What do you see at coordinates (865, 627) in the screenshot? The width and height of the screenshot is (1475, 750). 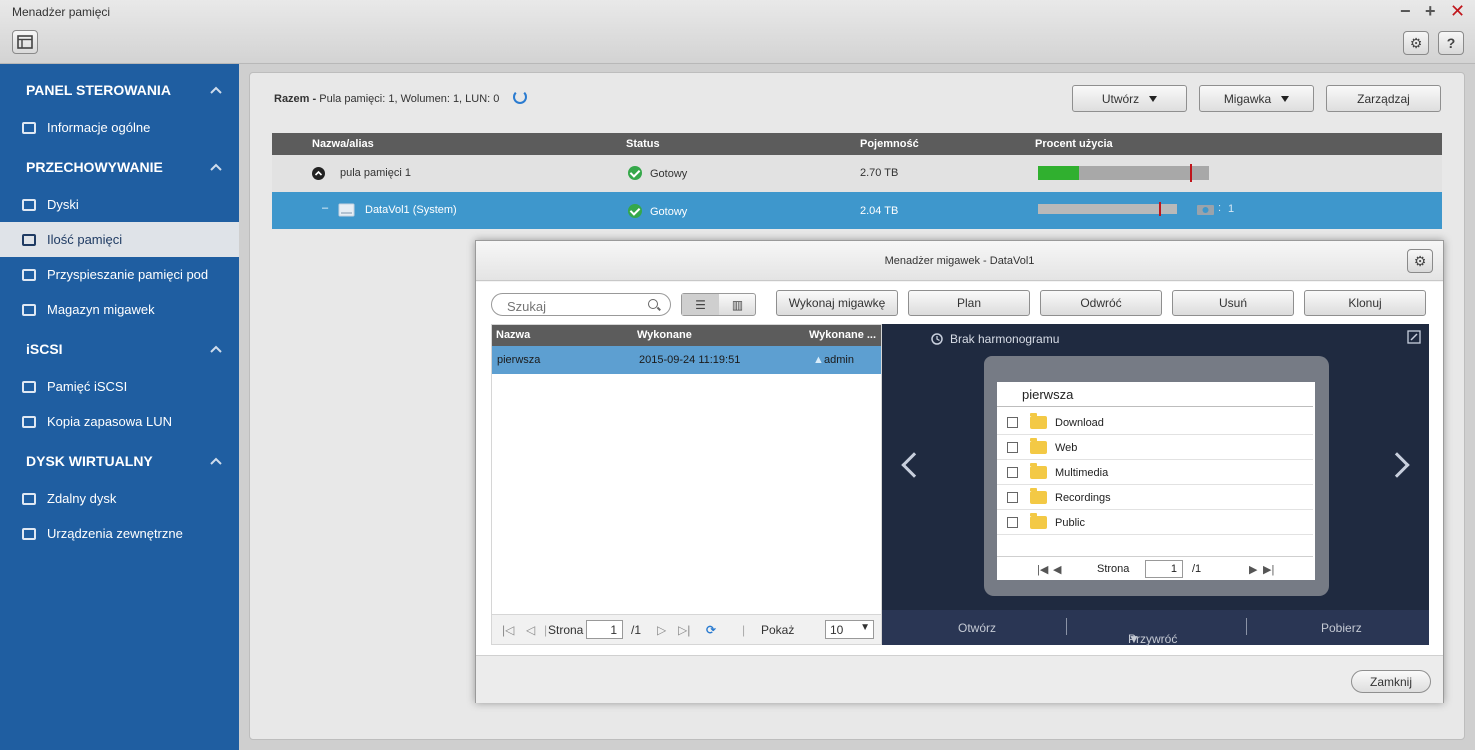 I see `chevron-down-icon: ▼` at bounding box center [865, 627].